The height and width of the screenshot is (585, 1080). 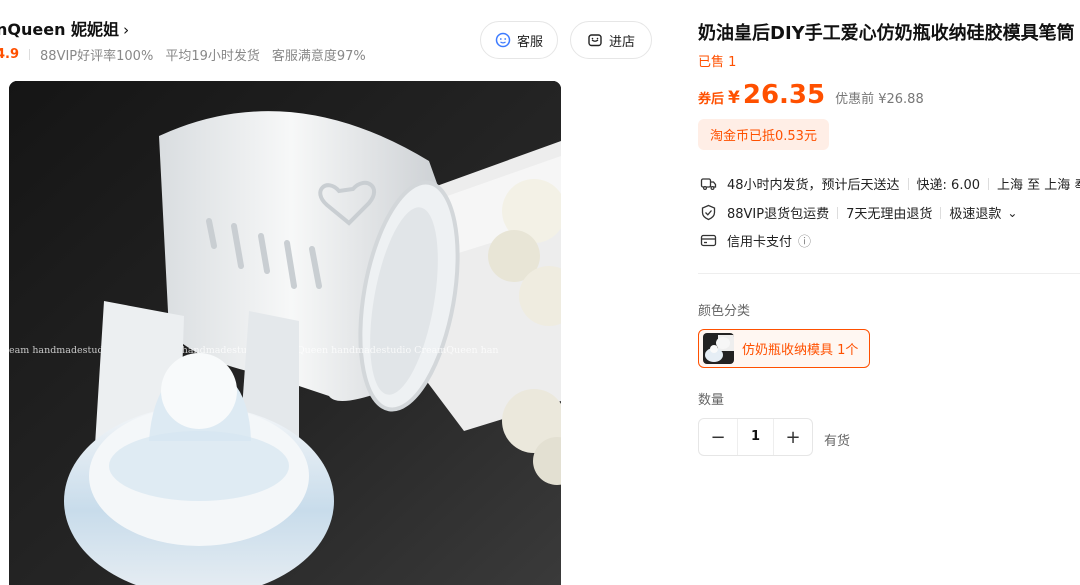 What do you see at coordinates (212, 56) in the screenshot?
I see `shop-stat-shipping: 平均19小时发货` at bounding box center [212, 56].